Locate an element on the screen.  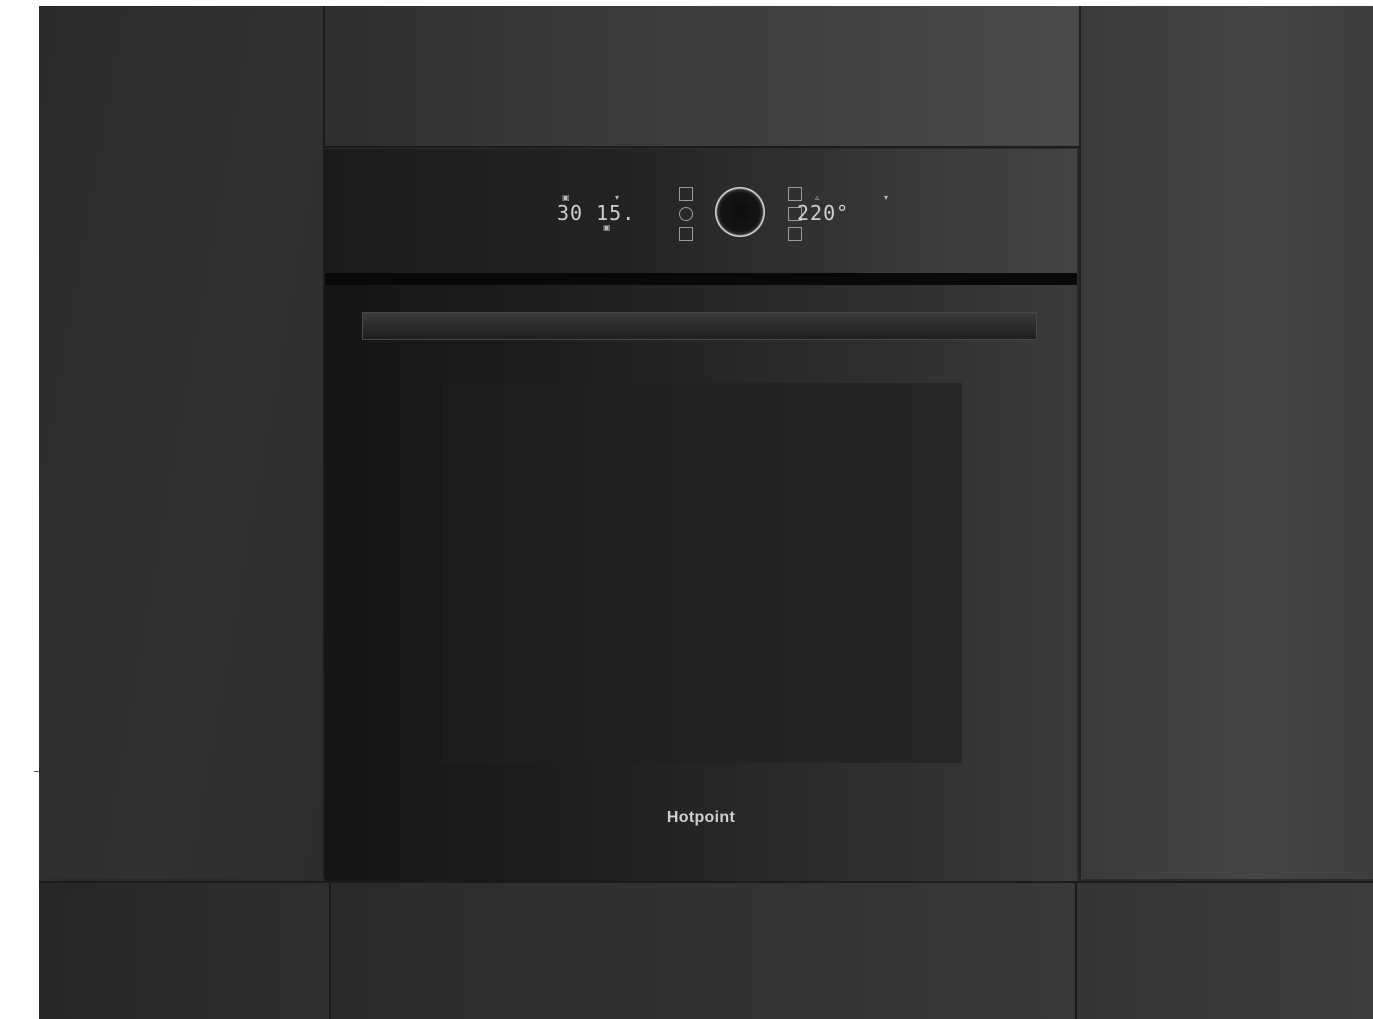
drawer-bottom-left is located at coordinates (185, 950).